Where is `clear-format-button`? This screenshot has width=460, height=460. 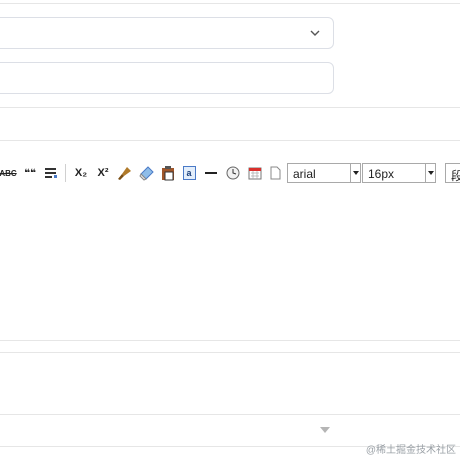
clear-format-button is located at coordinates (146, 173).